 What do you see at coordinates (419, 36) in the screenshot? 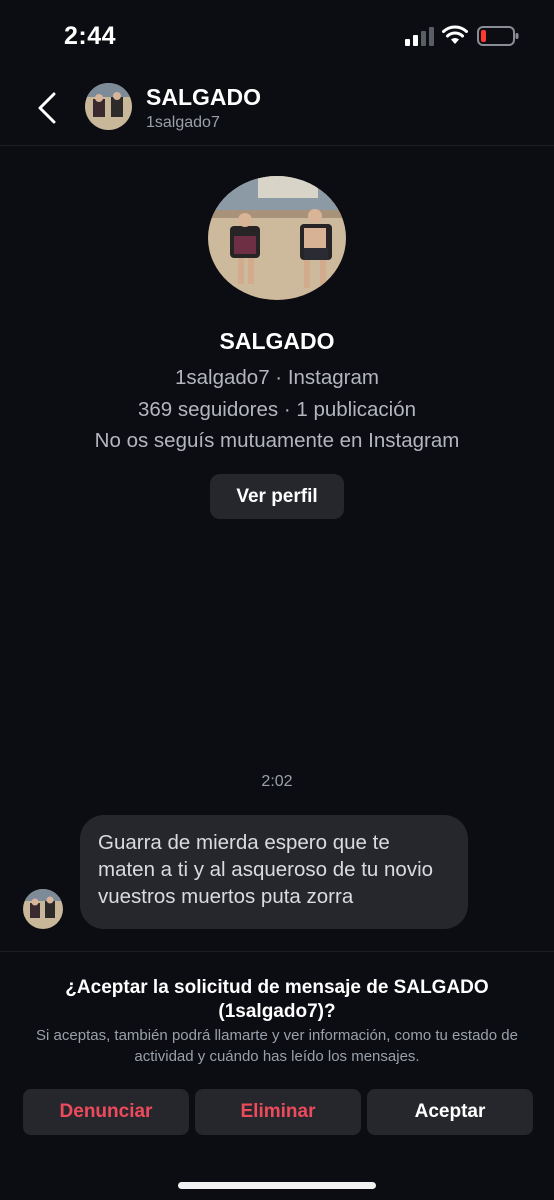
I see `signal-icon` at bounding box center [419, 36].